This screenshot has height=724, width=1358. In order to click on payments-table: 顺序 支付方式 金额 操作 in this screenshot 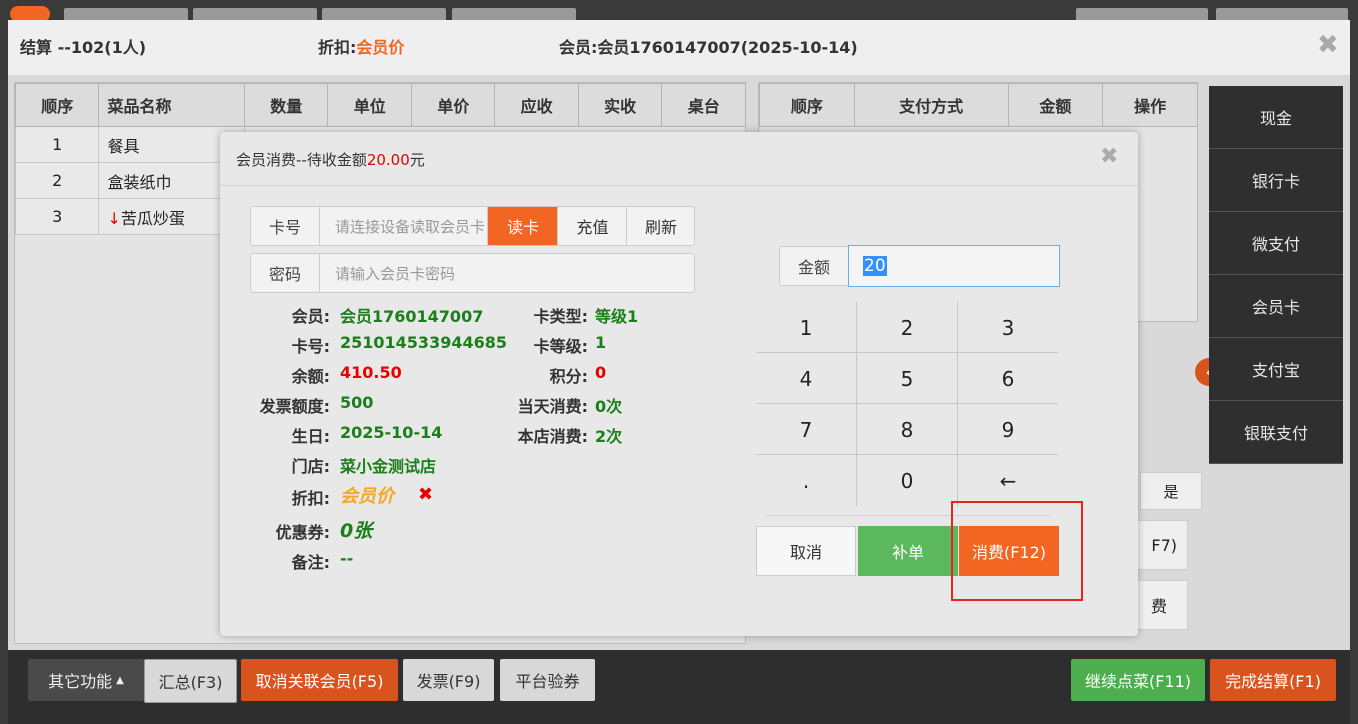, I will do `click(978, 105)`.